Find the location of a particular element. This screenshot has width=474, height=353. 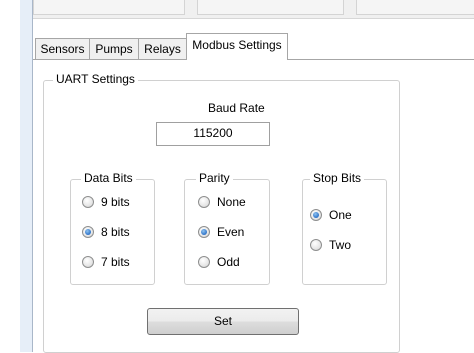

parity-options: None Even Odd is located at coordinates (222, 232).